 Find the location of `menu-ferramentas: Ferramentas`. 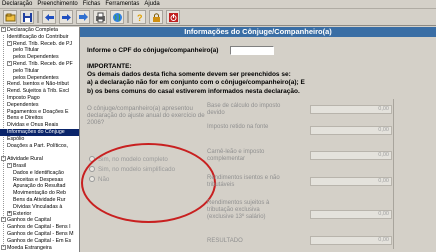

menu-ferramentas: Ferramentas is located at coordinates (122, 4).